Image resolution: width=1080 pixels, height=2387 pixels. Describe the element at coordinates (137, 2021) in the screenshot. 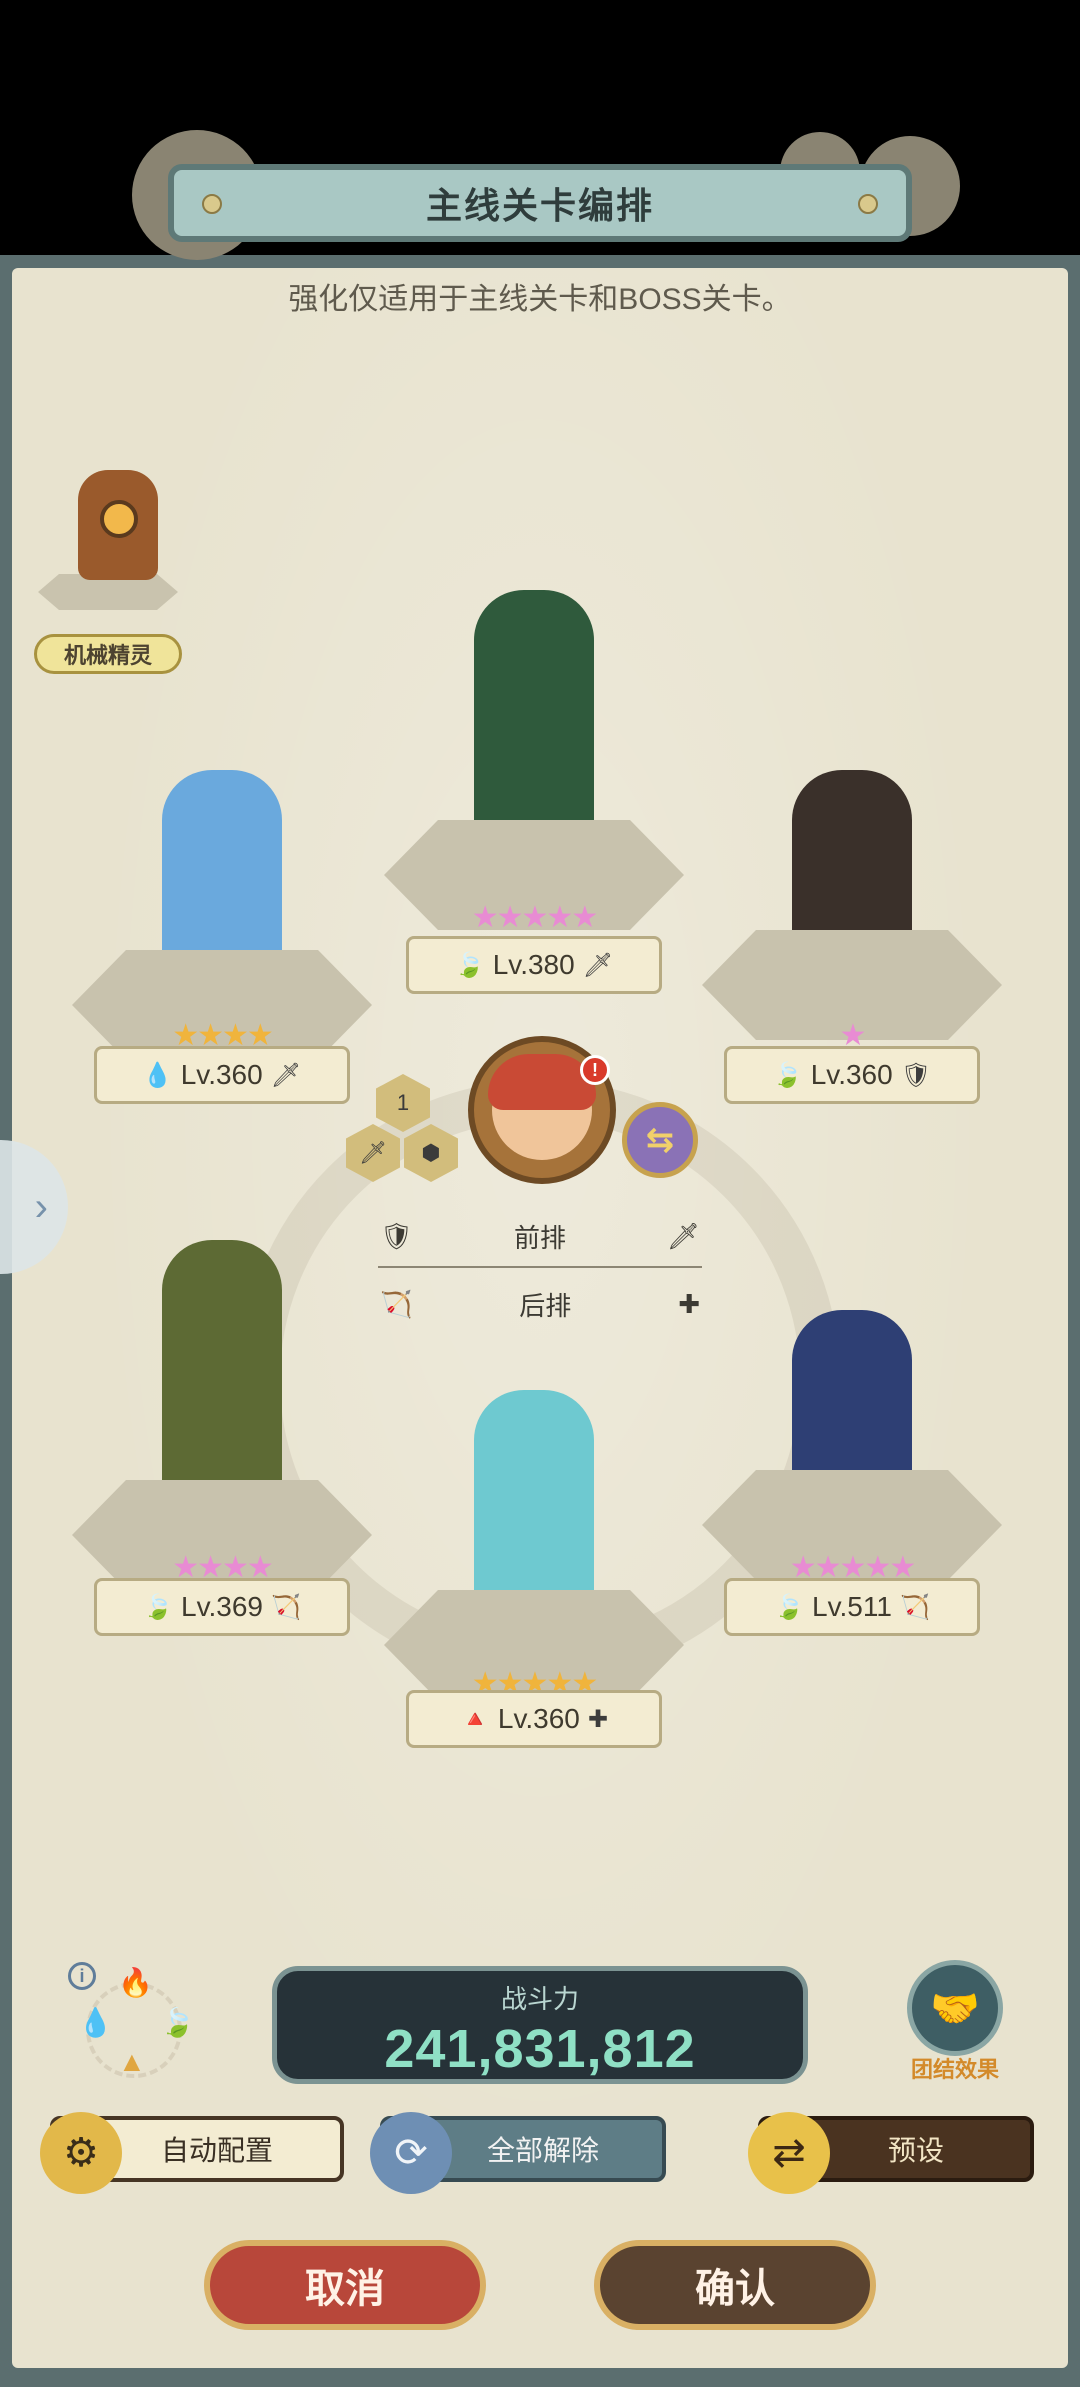

I see `element-synergy-wheel: 🔥 💧 🍃 ▲` at that location.